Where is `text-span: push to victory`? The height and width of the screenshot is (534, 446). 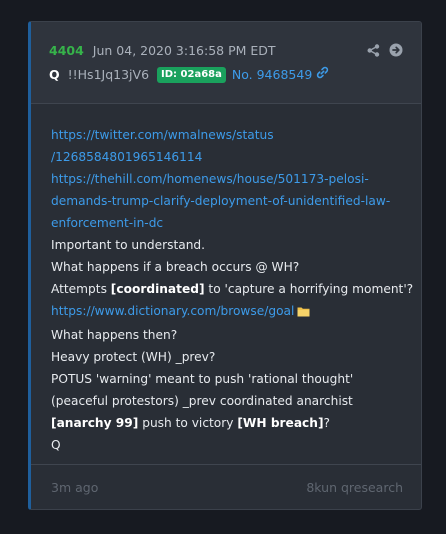
text-span: push to victory is located at coordinates (188, 423).